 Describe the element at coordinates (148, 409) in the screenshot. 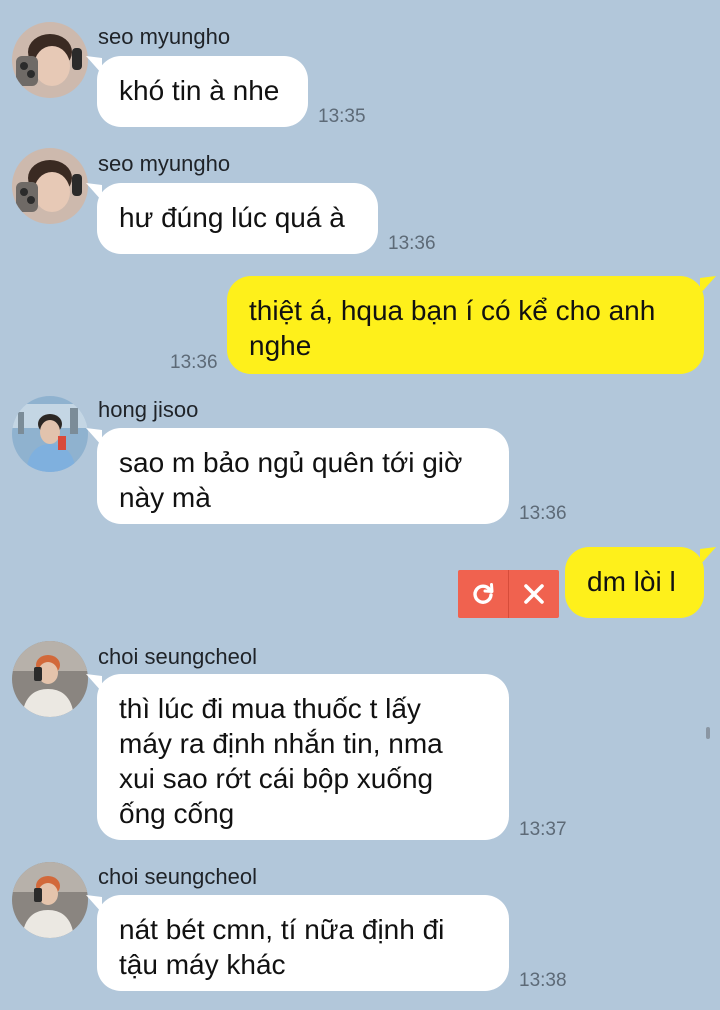

I see `sender-name: hong jisoo` at that location.